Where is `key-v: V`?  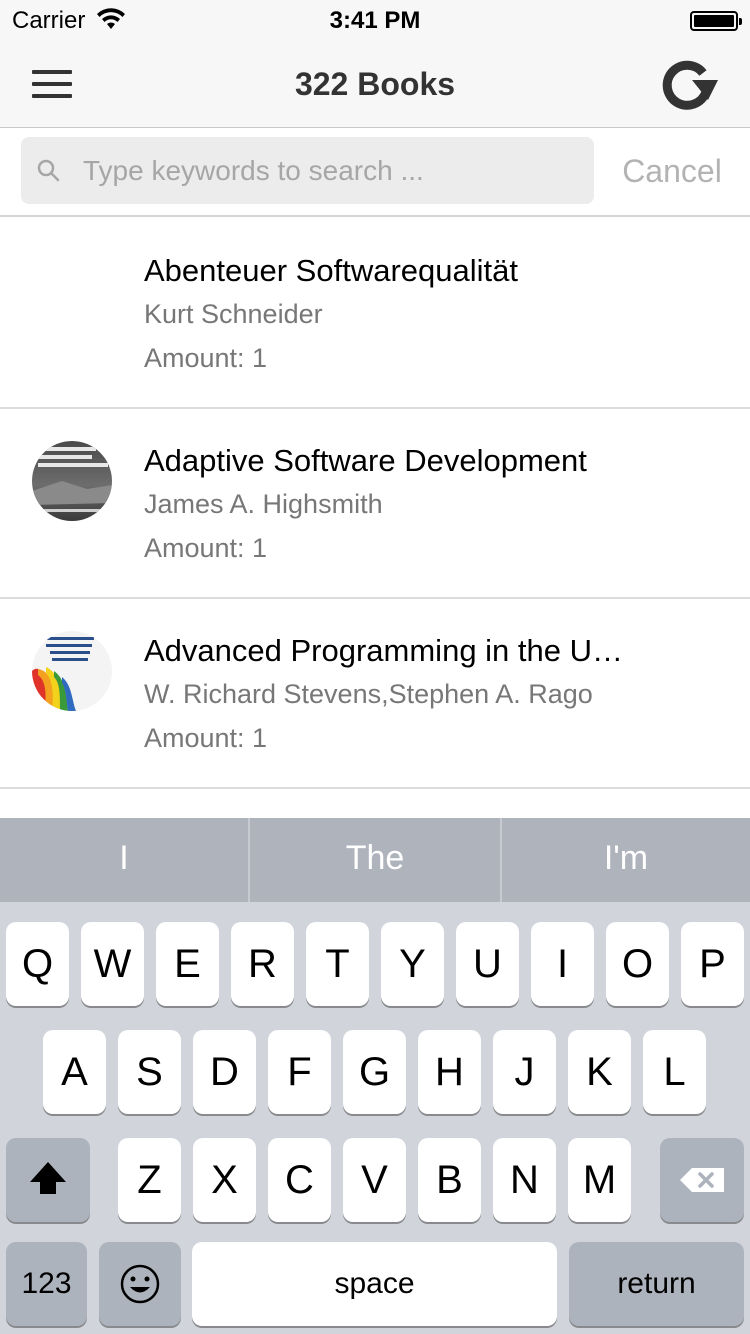
key-v: V is located at coordinates (374, 1180).